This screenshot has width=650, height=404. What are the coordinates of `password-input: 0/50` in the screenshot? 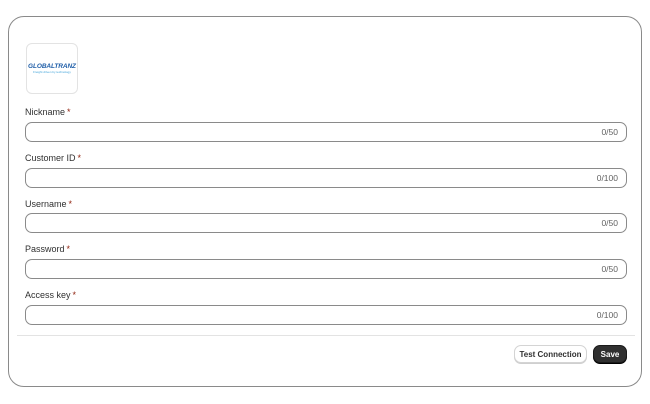 It's located at (326, 269).